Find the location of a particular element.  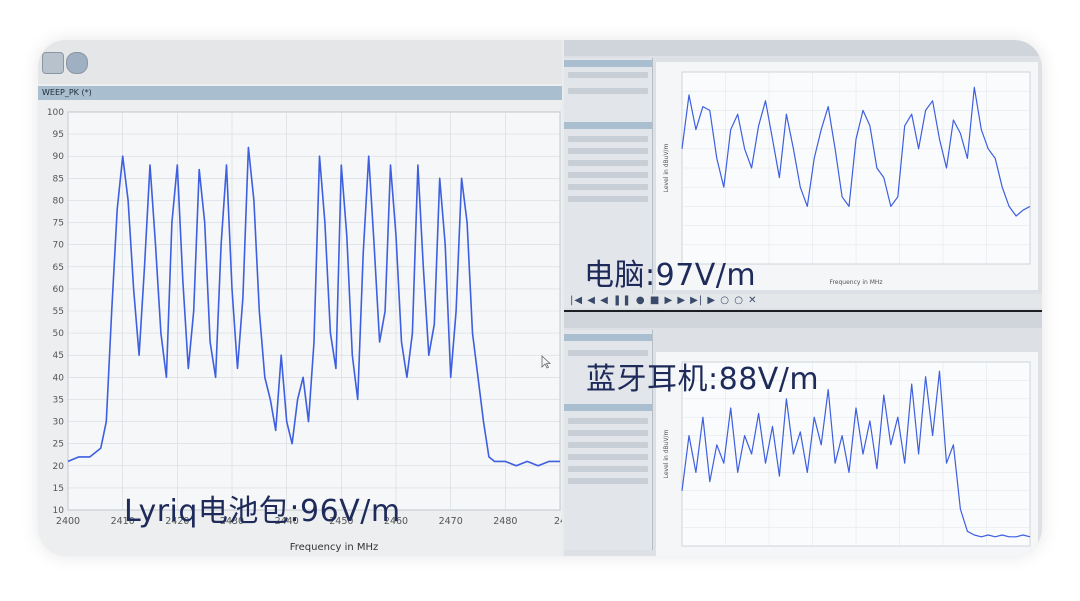

x-tick-label: 2480 is located at coordinates (505, 521).